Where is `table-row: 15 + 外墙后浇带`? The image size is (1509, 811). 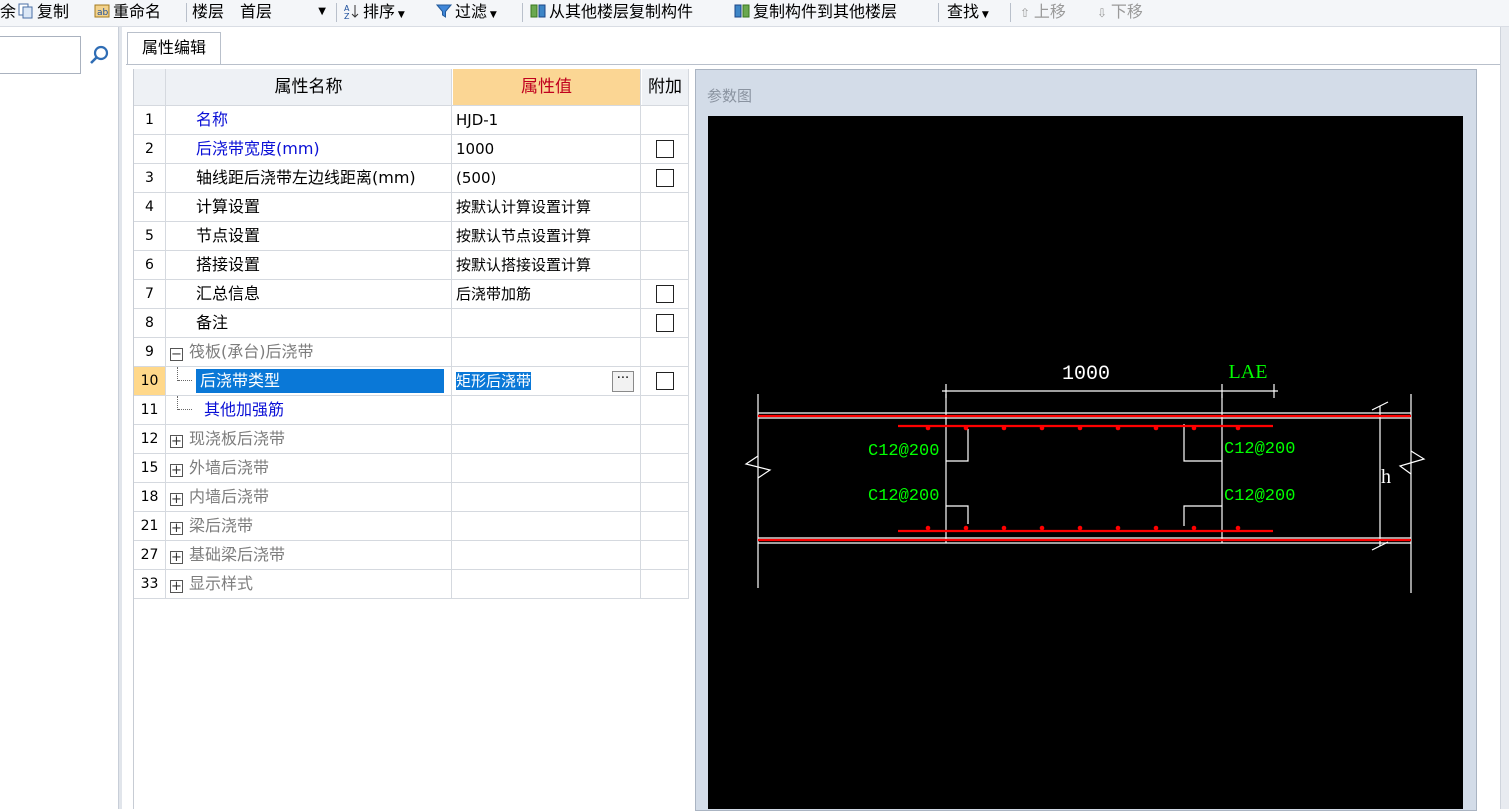
table-row: 15 + 外墙后浇带 is located at coordinates (411, 468).